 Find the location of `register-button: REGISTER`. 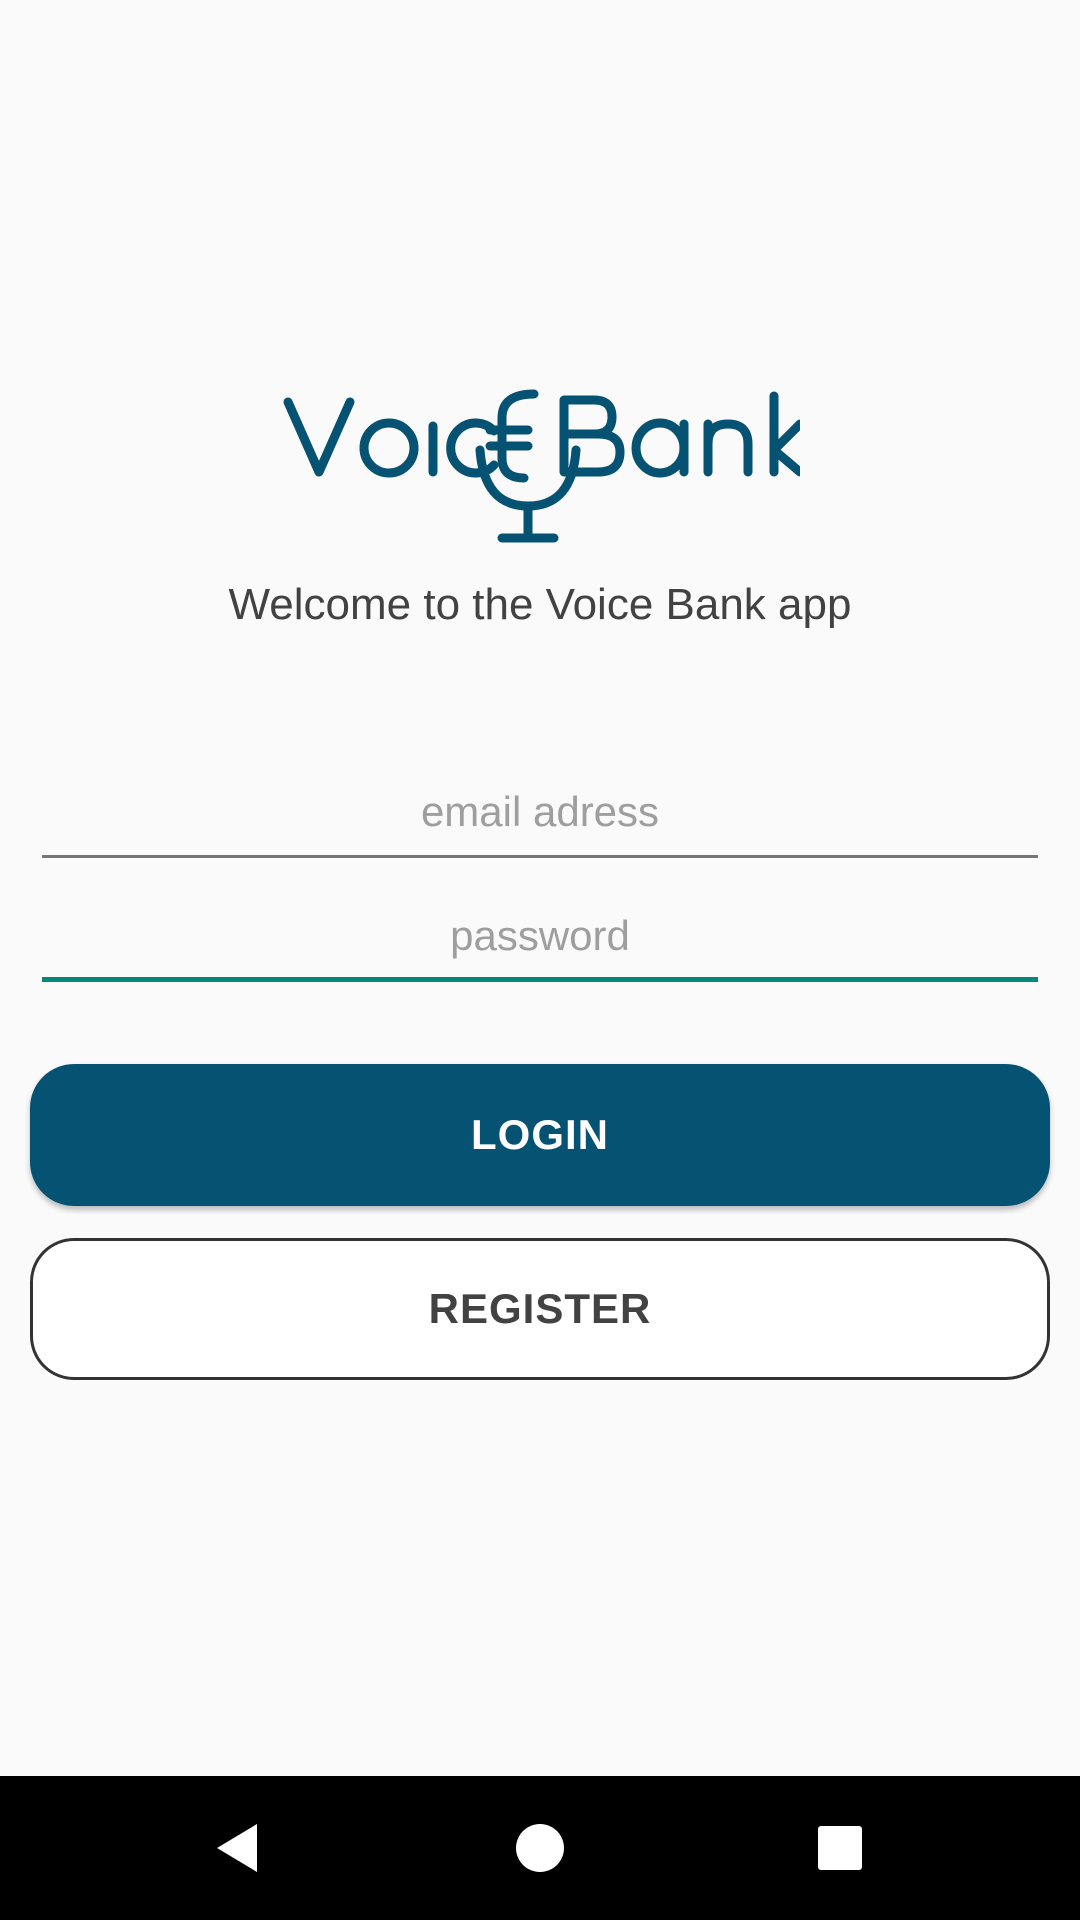

register-button: REGISTER is located at coordinates (540, 1309).